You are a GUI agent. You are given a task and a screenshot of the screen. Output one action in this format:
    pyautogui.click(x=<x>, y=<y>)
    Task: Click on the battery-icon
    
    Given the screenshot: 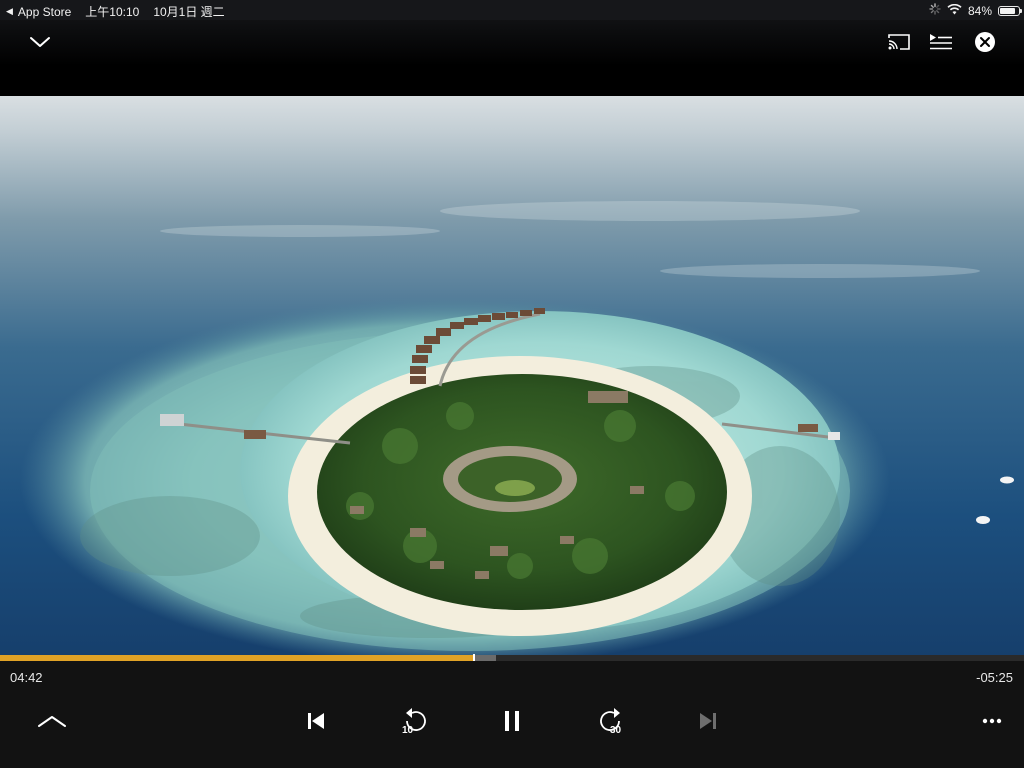 What is the action you would take?
    pyautogui.click(x=1010, y=10)
    